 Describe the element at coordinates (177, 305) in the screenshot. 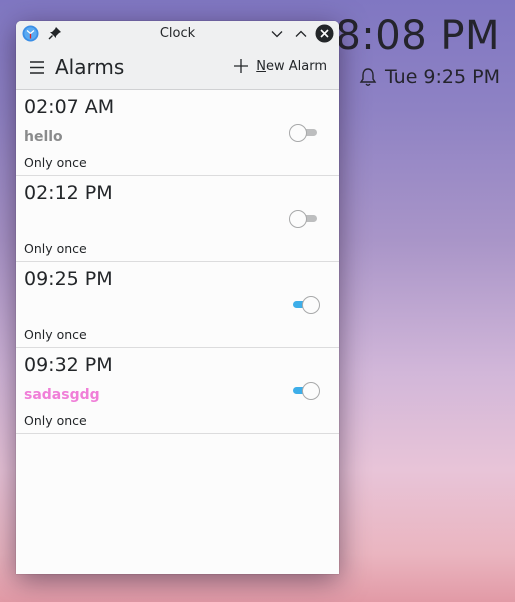

I see `alarm-list-item: 09:25 PM Only once` at that location.